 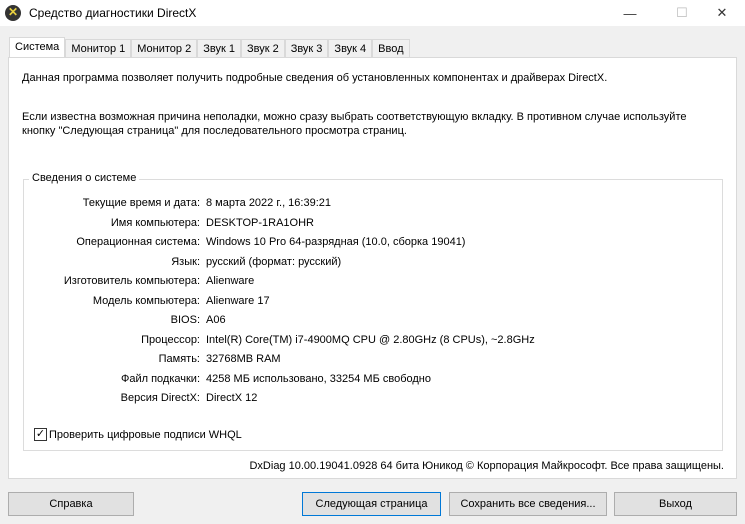 What do you see at coordinates (374, 283) in the screenshot?
I see `info-row: Изготовитель компьютера: Alienware` at bounding box center [374, 283].